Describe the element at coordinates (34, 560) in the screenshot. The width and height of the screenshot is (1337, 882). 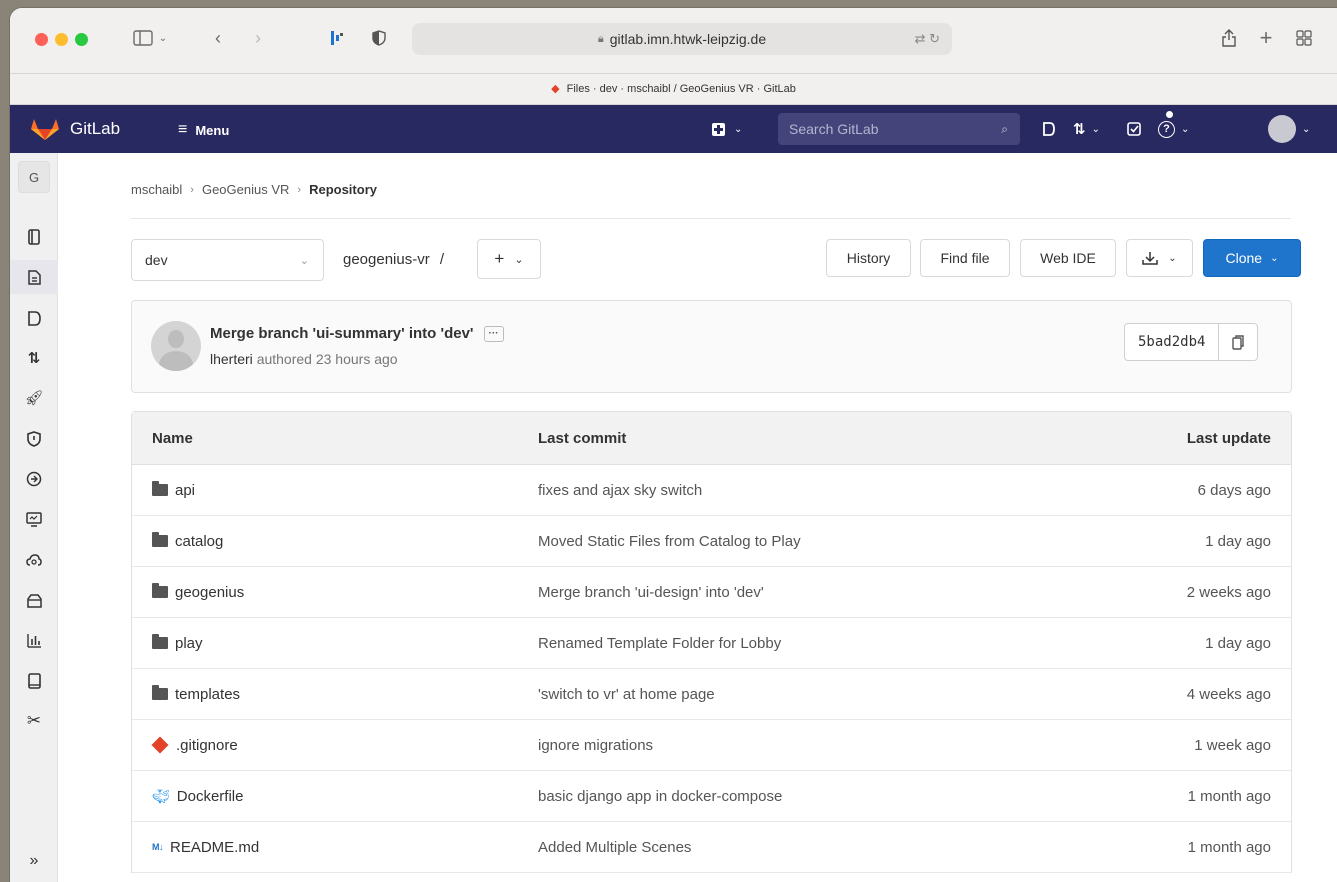
I see `infrastructure-icon` at that location.